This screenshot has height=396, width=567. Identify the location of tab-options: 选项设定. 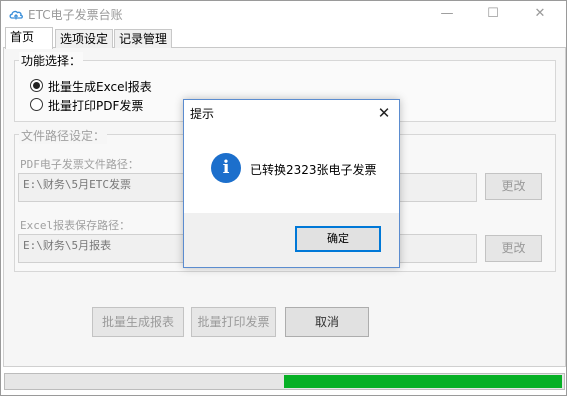
(84, 38).